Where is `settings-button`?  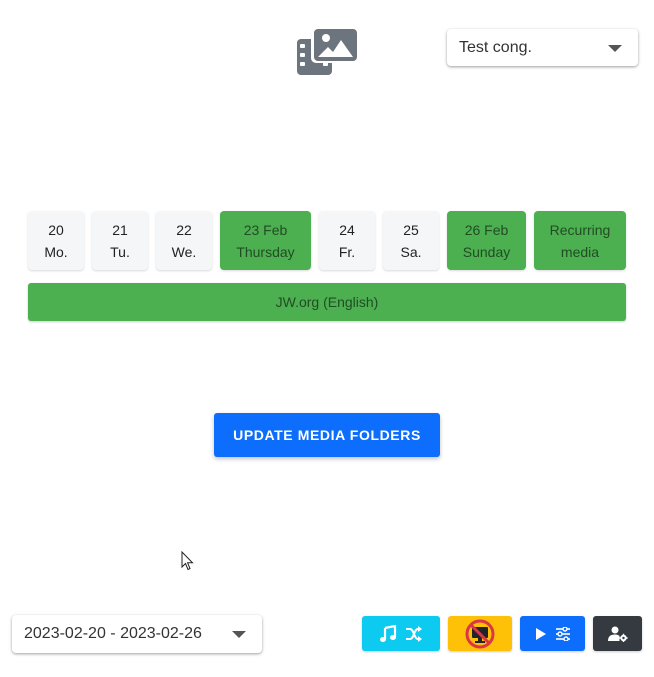 settings-button is located at coordinates (617, 633).